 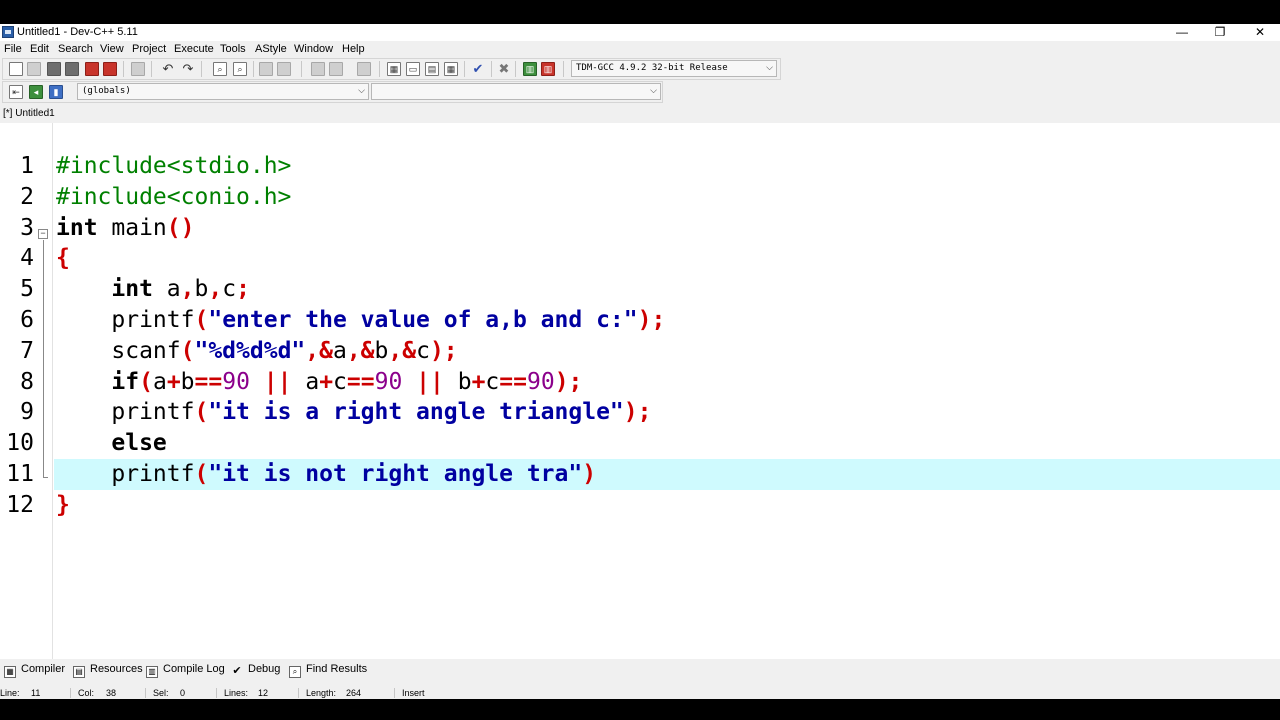 I want to click on unindent-icon, so click(x=336, y=69).